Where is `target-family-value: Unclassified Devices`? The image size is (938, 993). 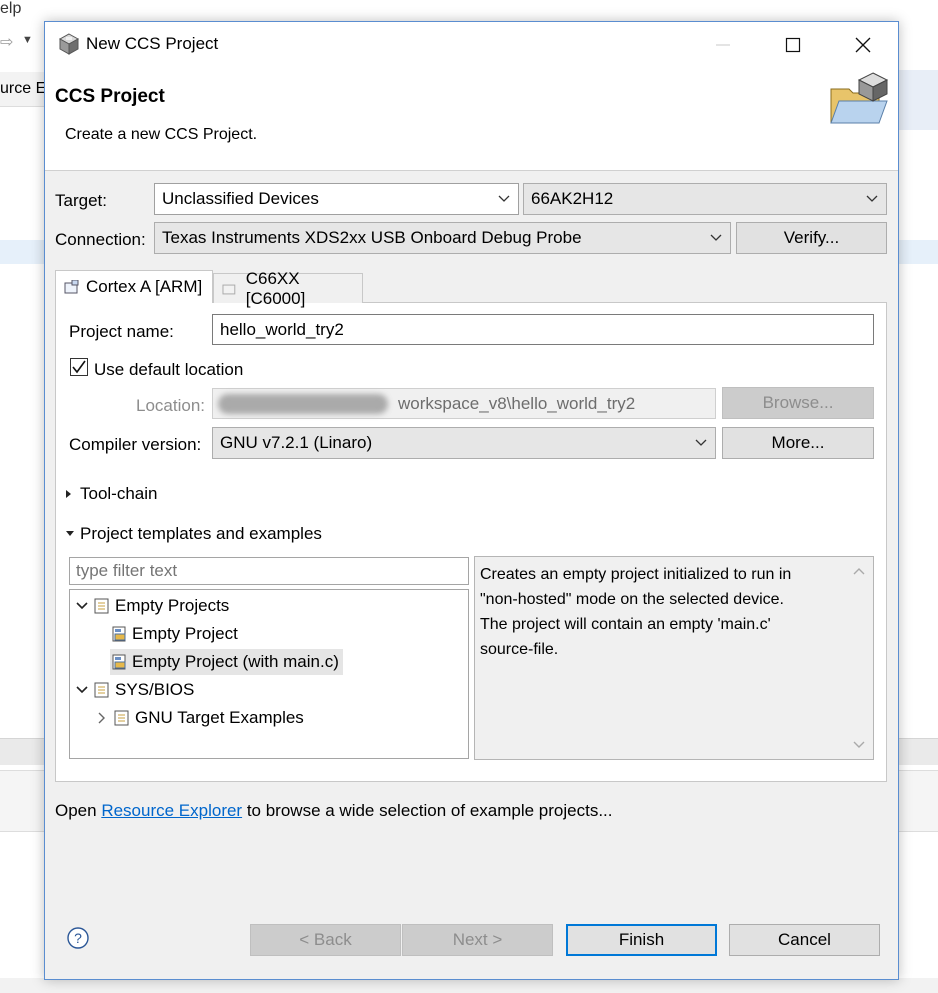
target-family-value: Unclassified Devices is located at coordinates (240, 198).